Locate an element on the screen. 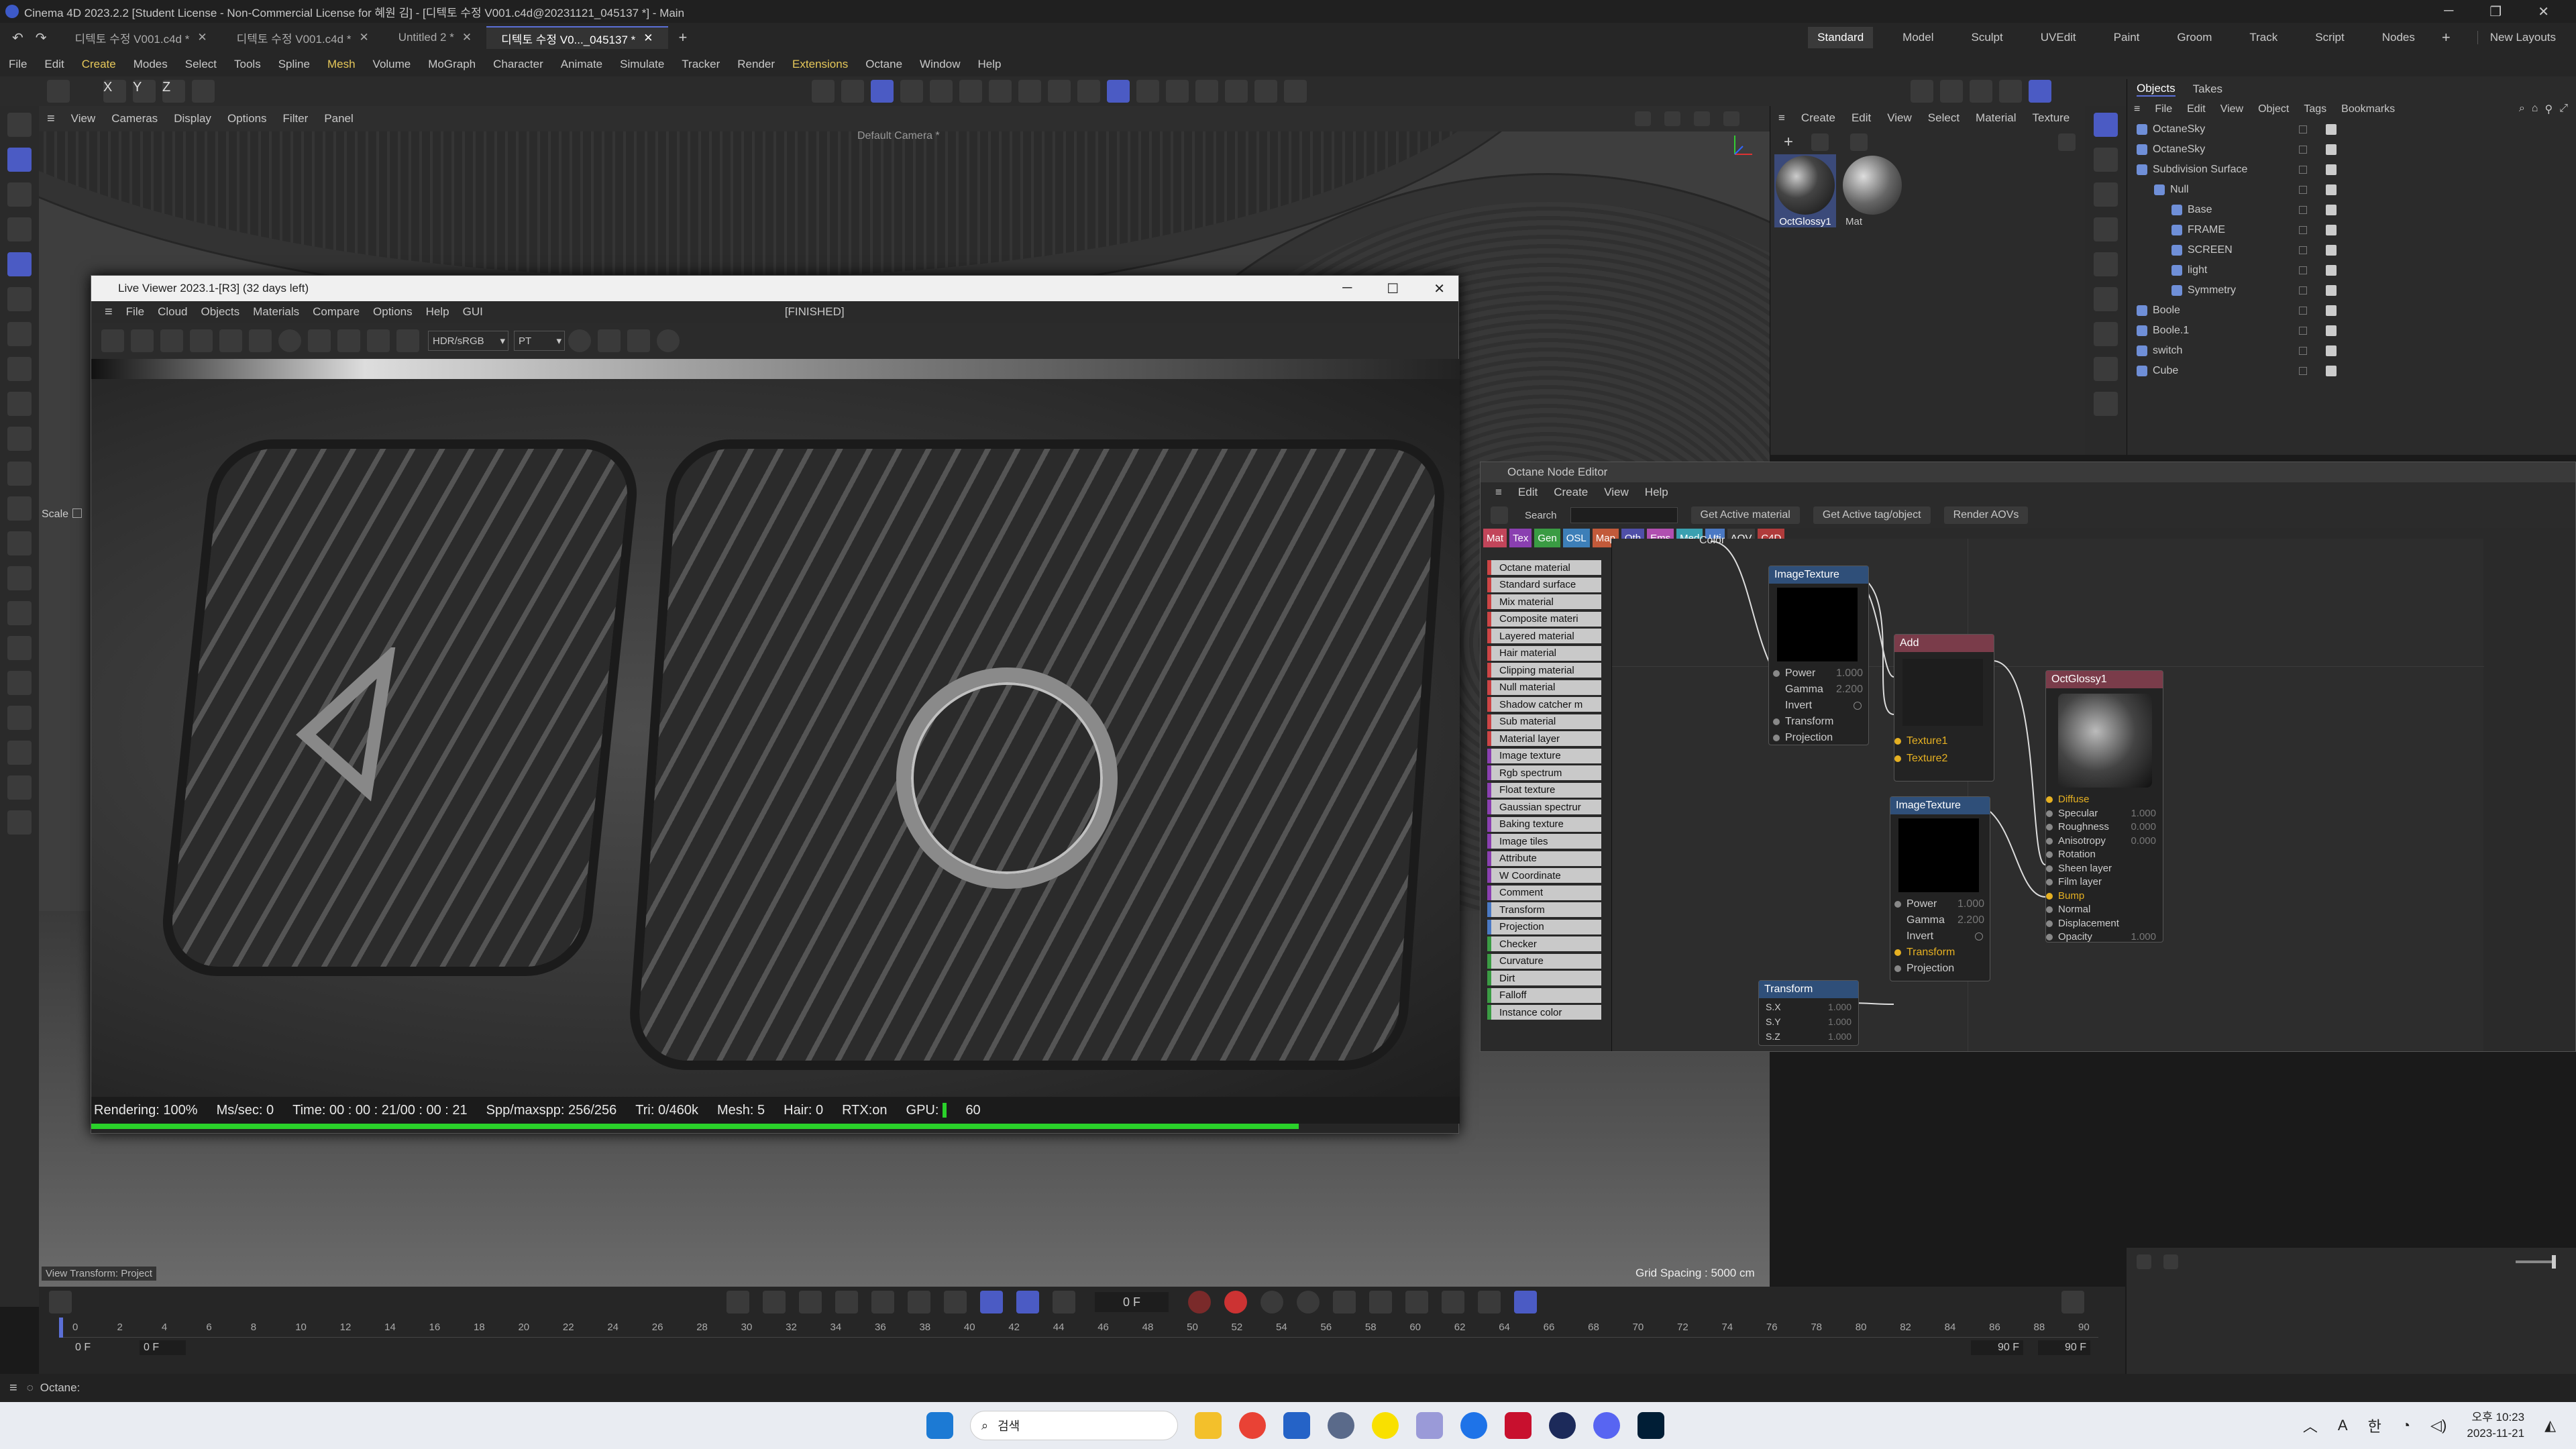  viewport-menu-display: Display is located at coordinates (192, 118).